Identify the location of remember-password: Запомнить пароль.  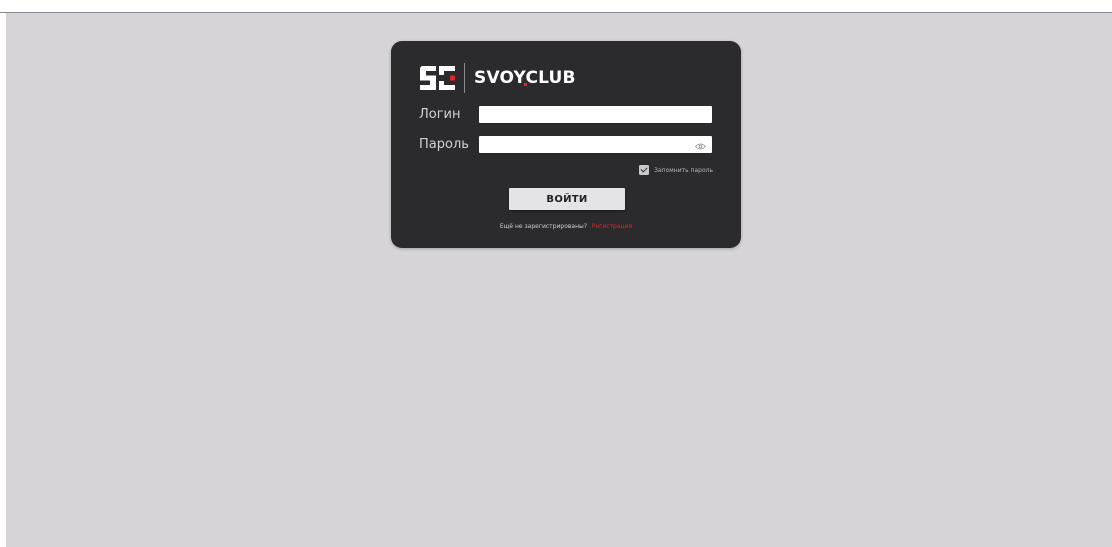
(676, 170).